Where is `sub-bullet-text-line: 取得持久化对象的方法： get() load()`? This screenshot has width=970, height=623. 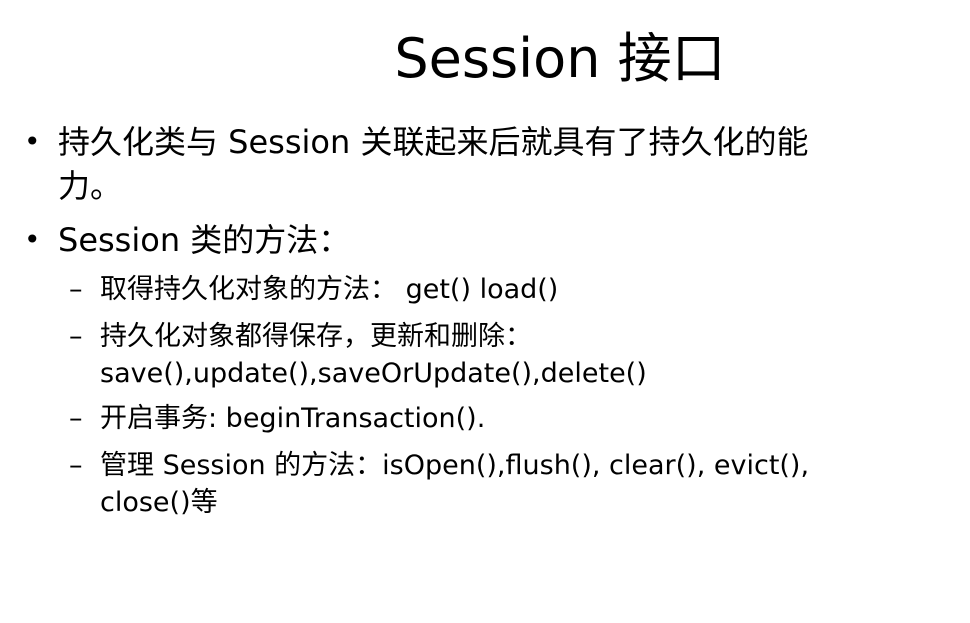
sub-bullet-text-line: 取得持久化对象的方法： get() load() is located at coordinates (329, 289).